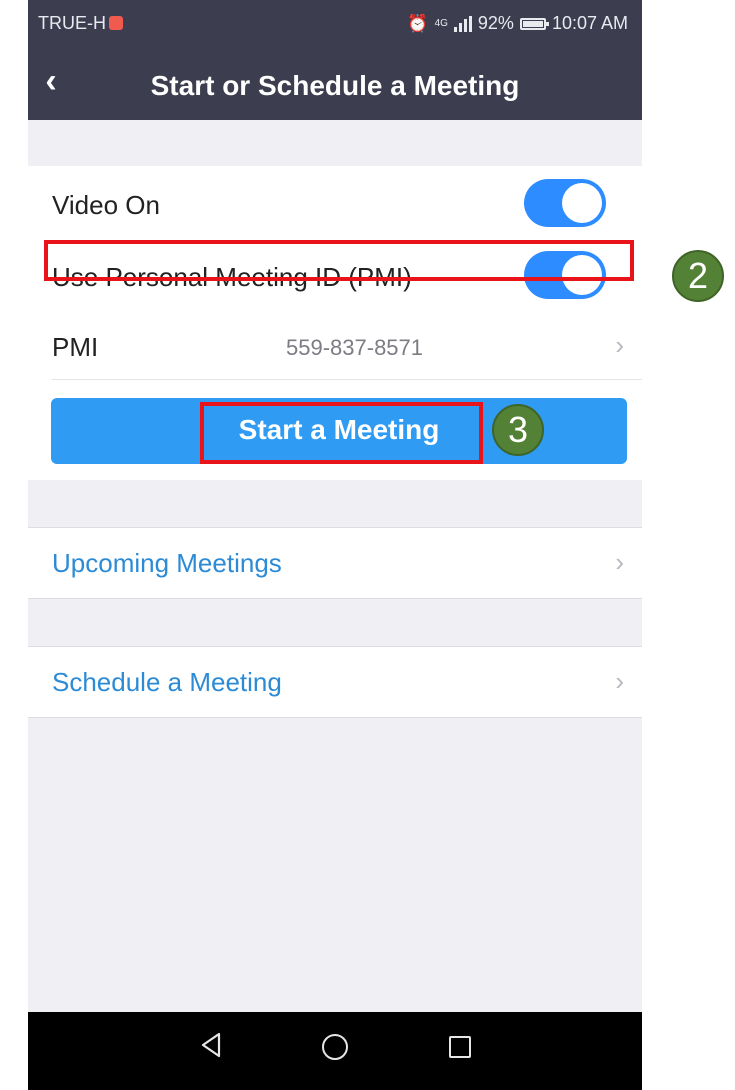  What do you see at coordinates (167, 563) in the screenshot?
I see `upcoming-meetings-link: Upcoming Meetings` at bounding box center [167, 563].